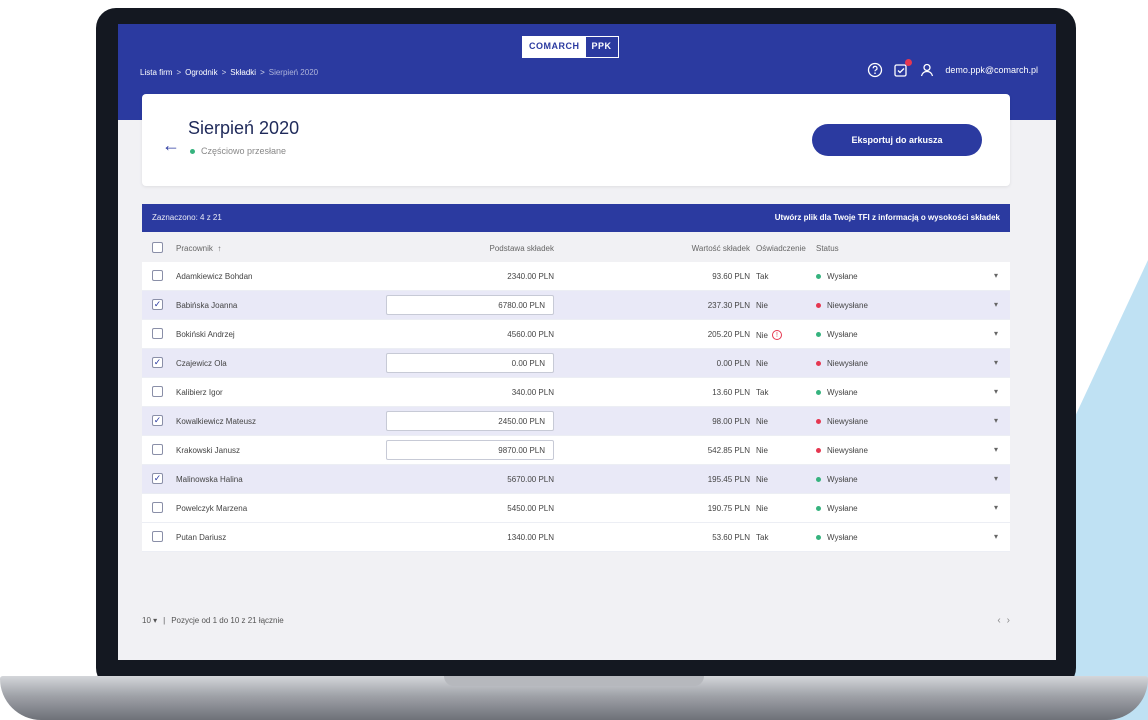 Image resolution: width=1148 pixels, height=720 pixels. What do you see at coordinates (733, 363) in the screenshot?
I see `contribution-value: 0.00 PLN` at bounding box center [733, 363].